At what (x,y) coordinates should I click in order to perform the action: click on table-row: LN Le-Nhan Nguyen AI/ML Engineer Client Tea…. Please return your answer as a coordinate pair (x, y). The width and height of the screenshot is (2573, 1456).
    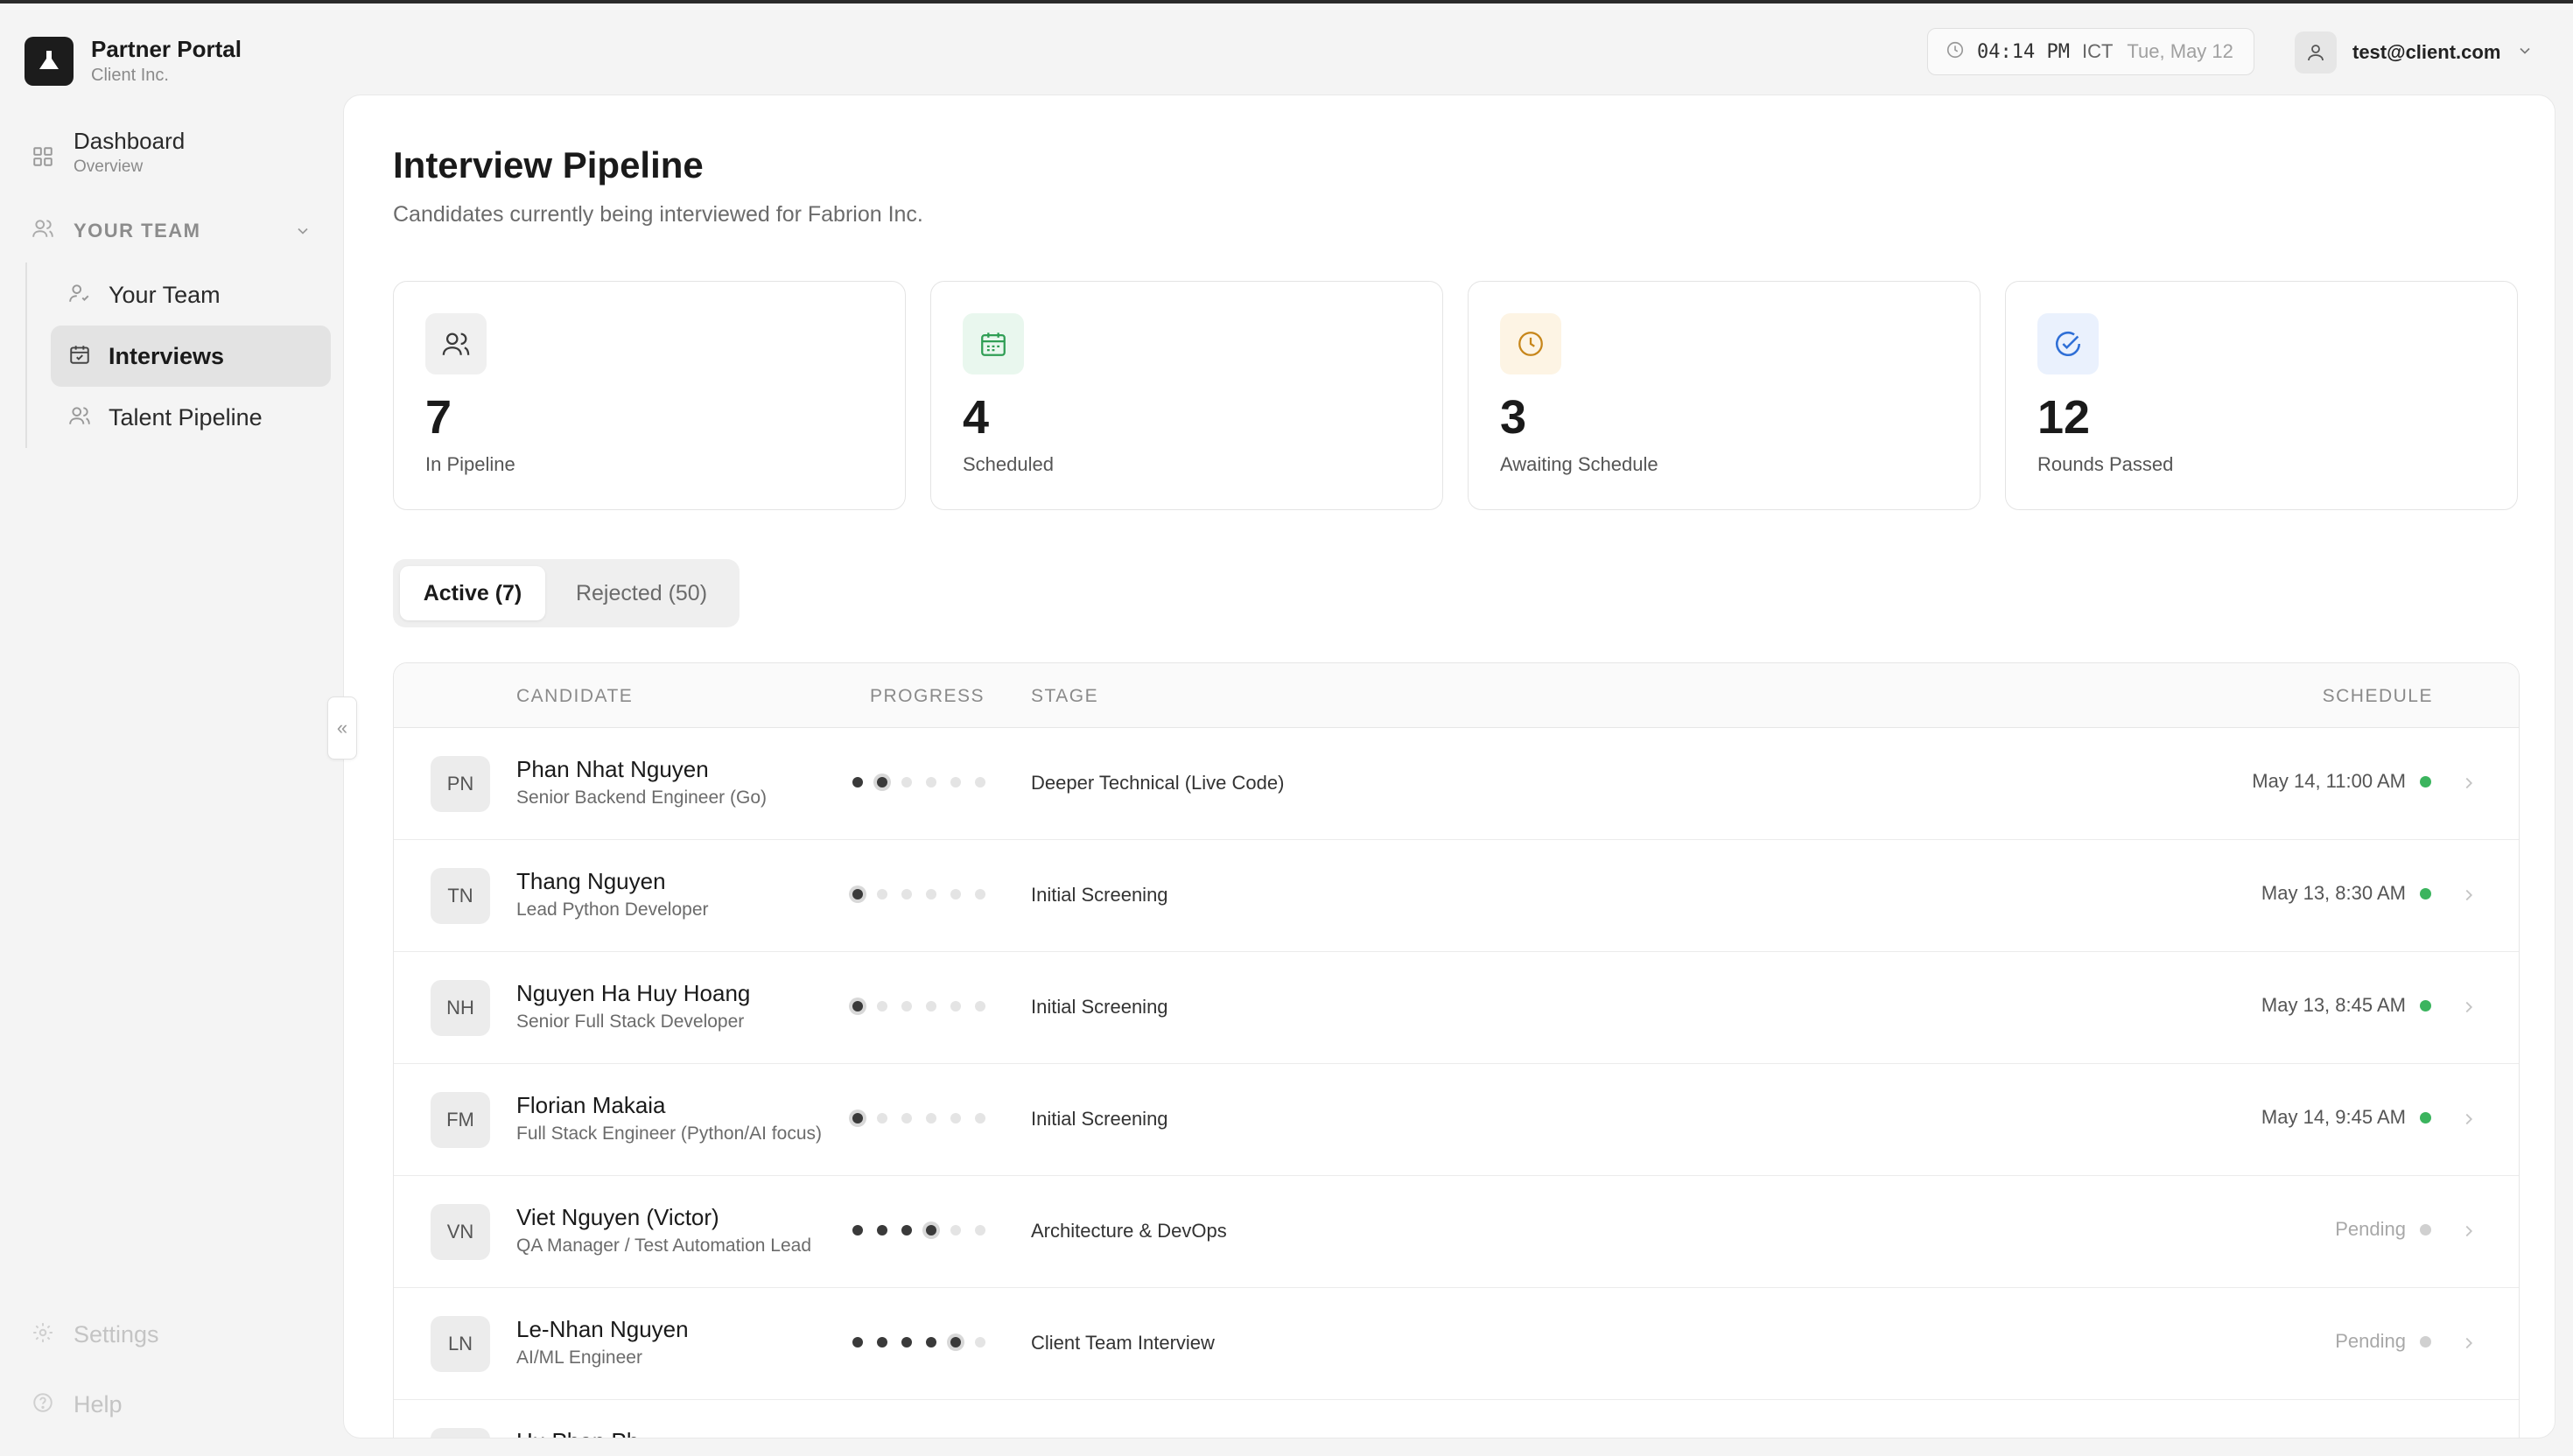
    Looking at the image, I should click on (1456, 1344).